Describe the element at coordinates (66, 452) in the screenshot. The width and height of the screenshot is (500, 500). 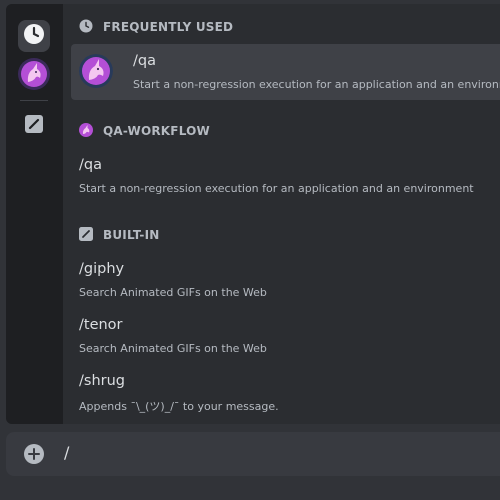
I see `message-input: /` at that location.